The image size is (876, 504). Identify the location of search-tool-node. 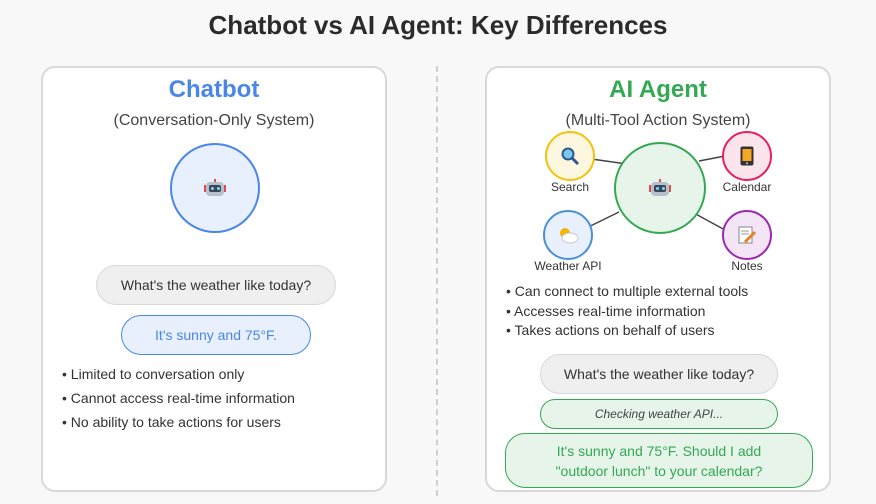
(570, 156).